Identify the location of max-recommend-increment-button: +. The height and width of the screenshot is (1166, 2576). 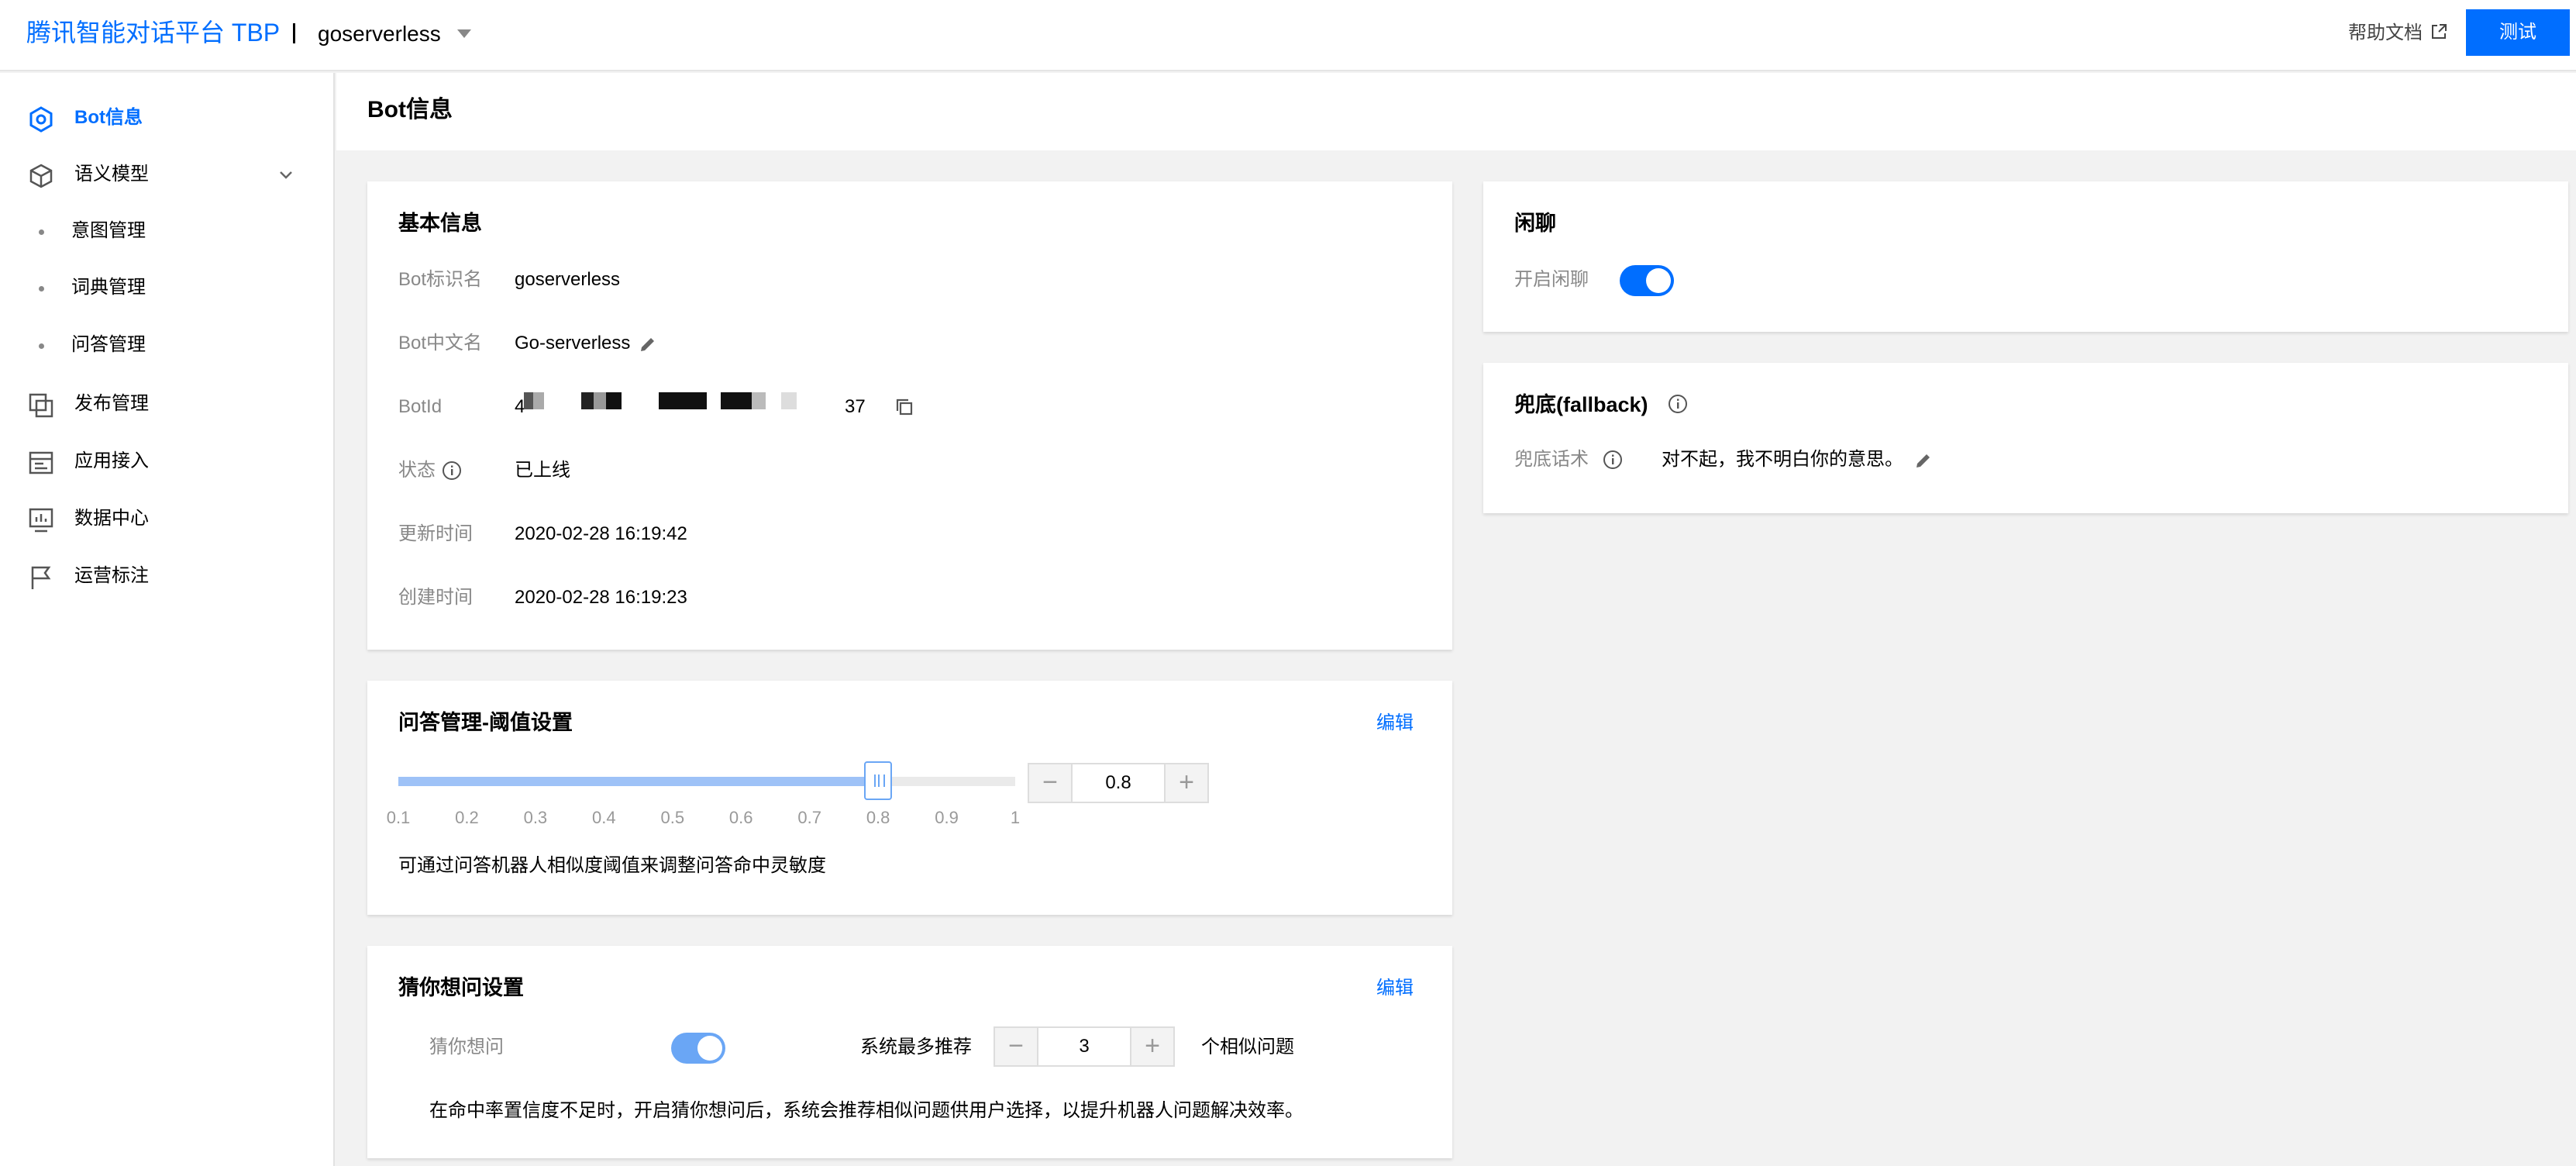
(1151, 1046).